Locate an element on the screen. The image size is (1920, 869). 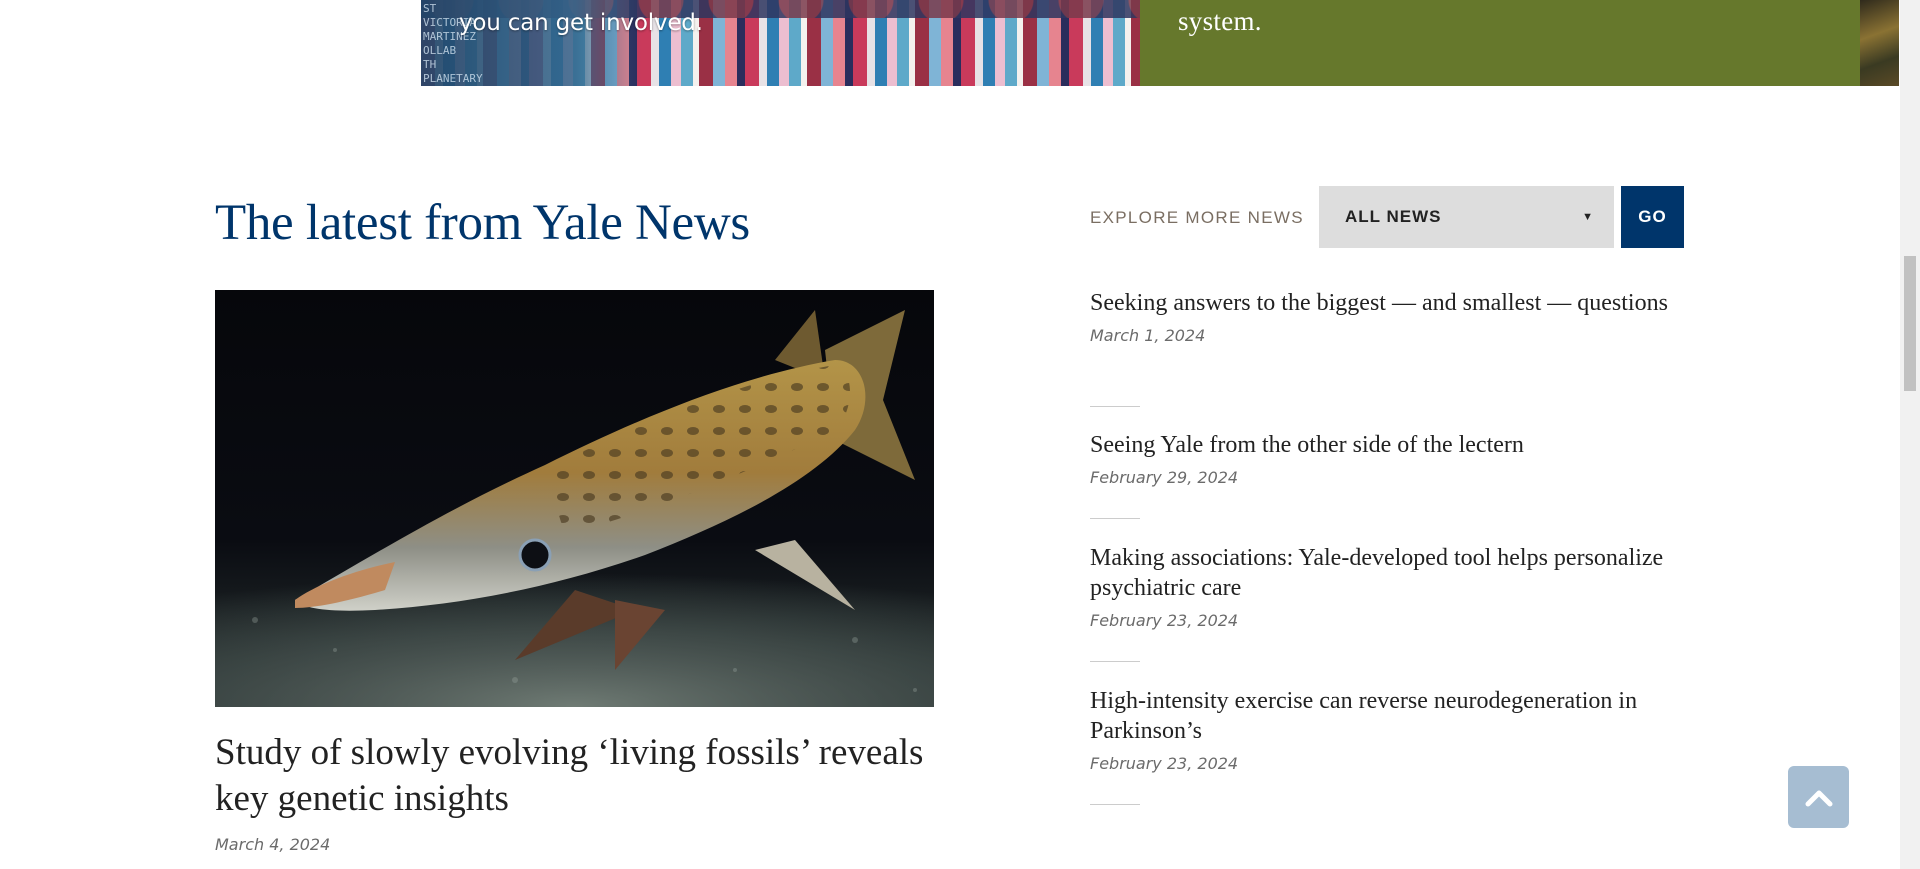
dropdown-caret-icon: ▼ is located at coordinates (1588, 217).